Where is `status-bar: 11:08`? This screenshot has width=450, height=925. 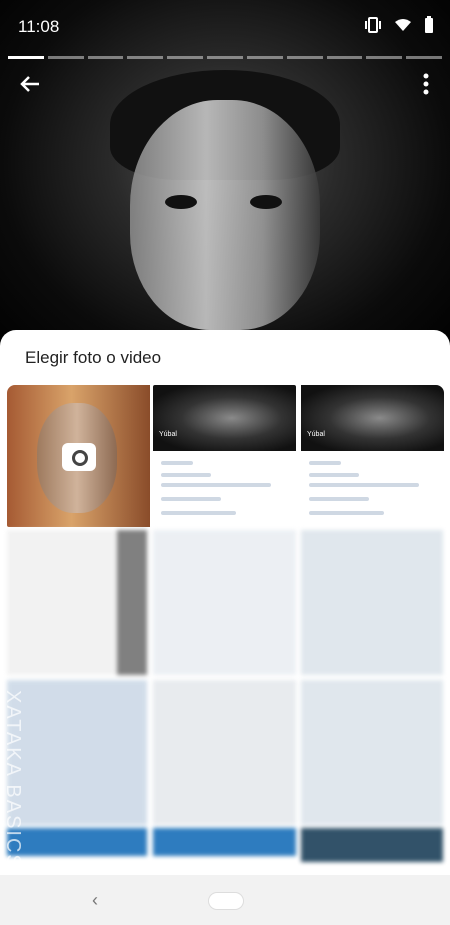 status-bar: 11:08 is located at coordinates (225, 27).